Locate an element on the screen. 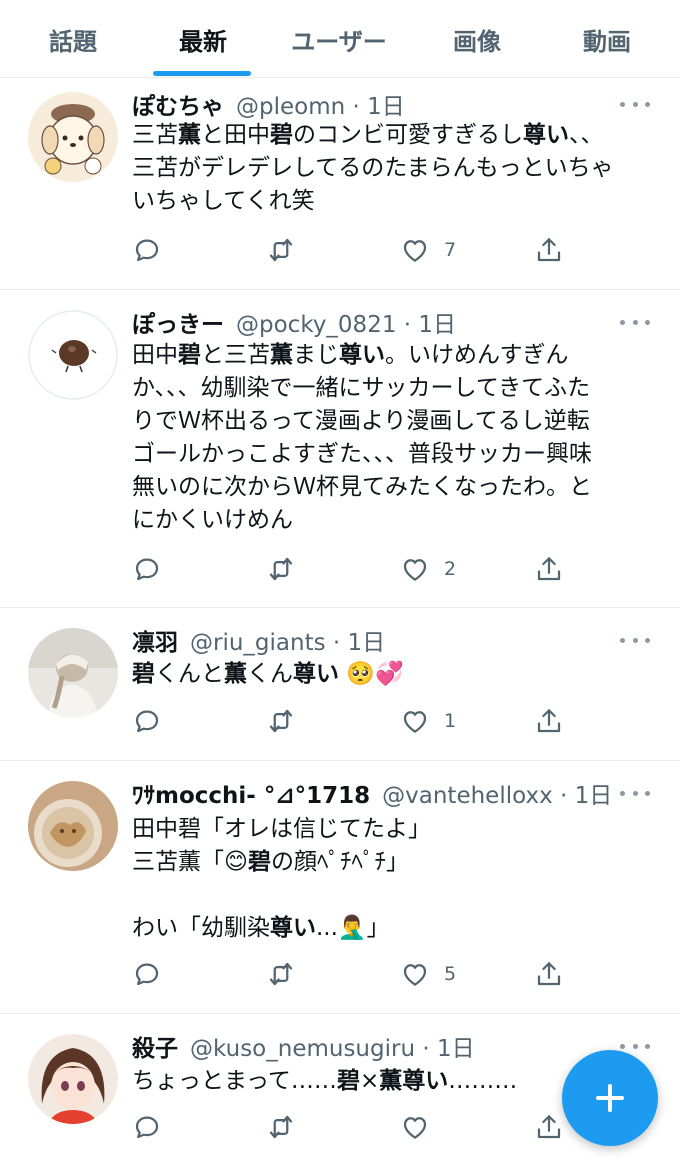  tweet-text-line: 碧くんと薫くん尊い 🥺💞 is located at coordinates (394, 674).